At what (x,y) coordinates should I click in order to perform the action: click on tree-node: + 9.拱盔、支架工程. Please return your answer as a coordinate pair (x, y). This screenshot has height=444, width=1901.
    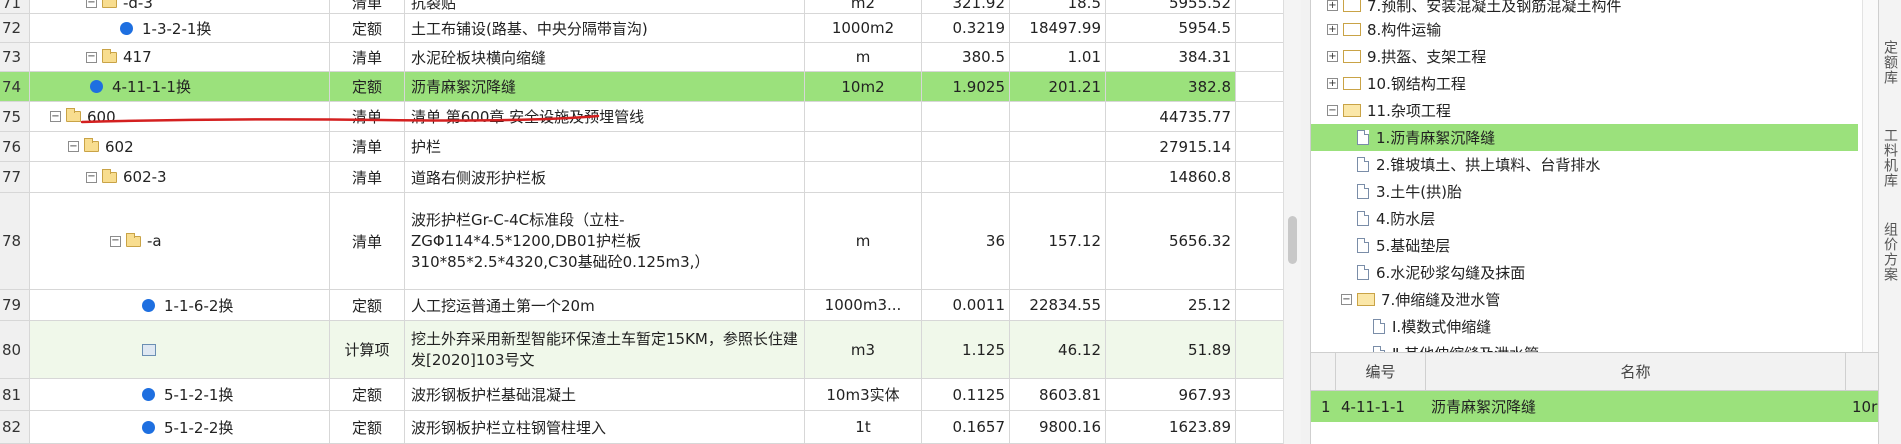
    Looking at the image, I should click on (1406, 56).